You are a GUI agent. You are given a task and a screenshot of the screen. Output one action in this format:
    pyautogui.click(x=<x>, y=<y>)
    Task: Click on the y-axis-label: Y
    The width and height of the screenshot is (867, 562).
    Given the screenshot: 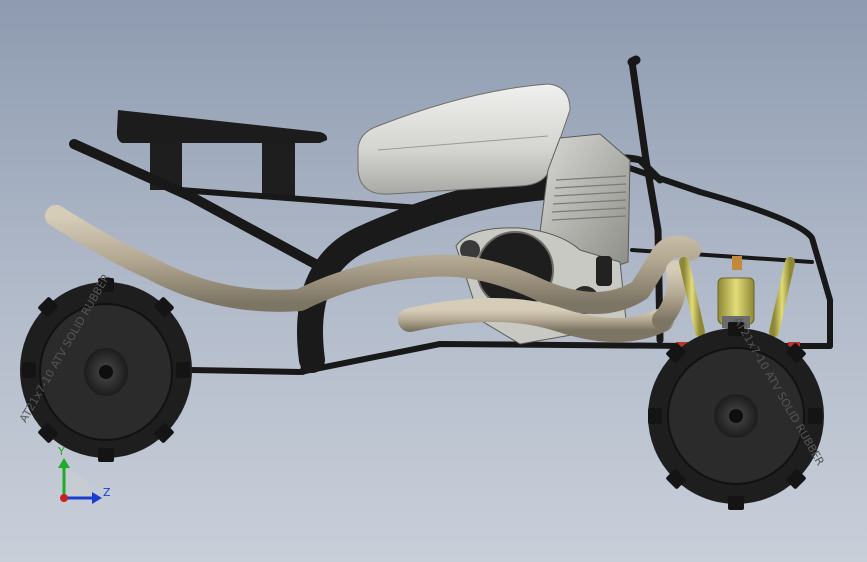 What is the action you would take?
    pyautogui.click(x=61, y=451)
    